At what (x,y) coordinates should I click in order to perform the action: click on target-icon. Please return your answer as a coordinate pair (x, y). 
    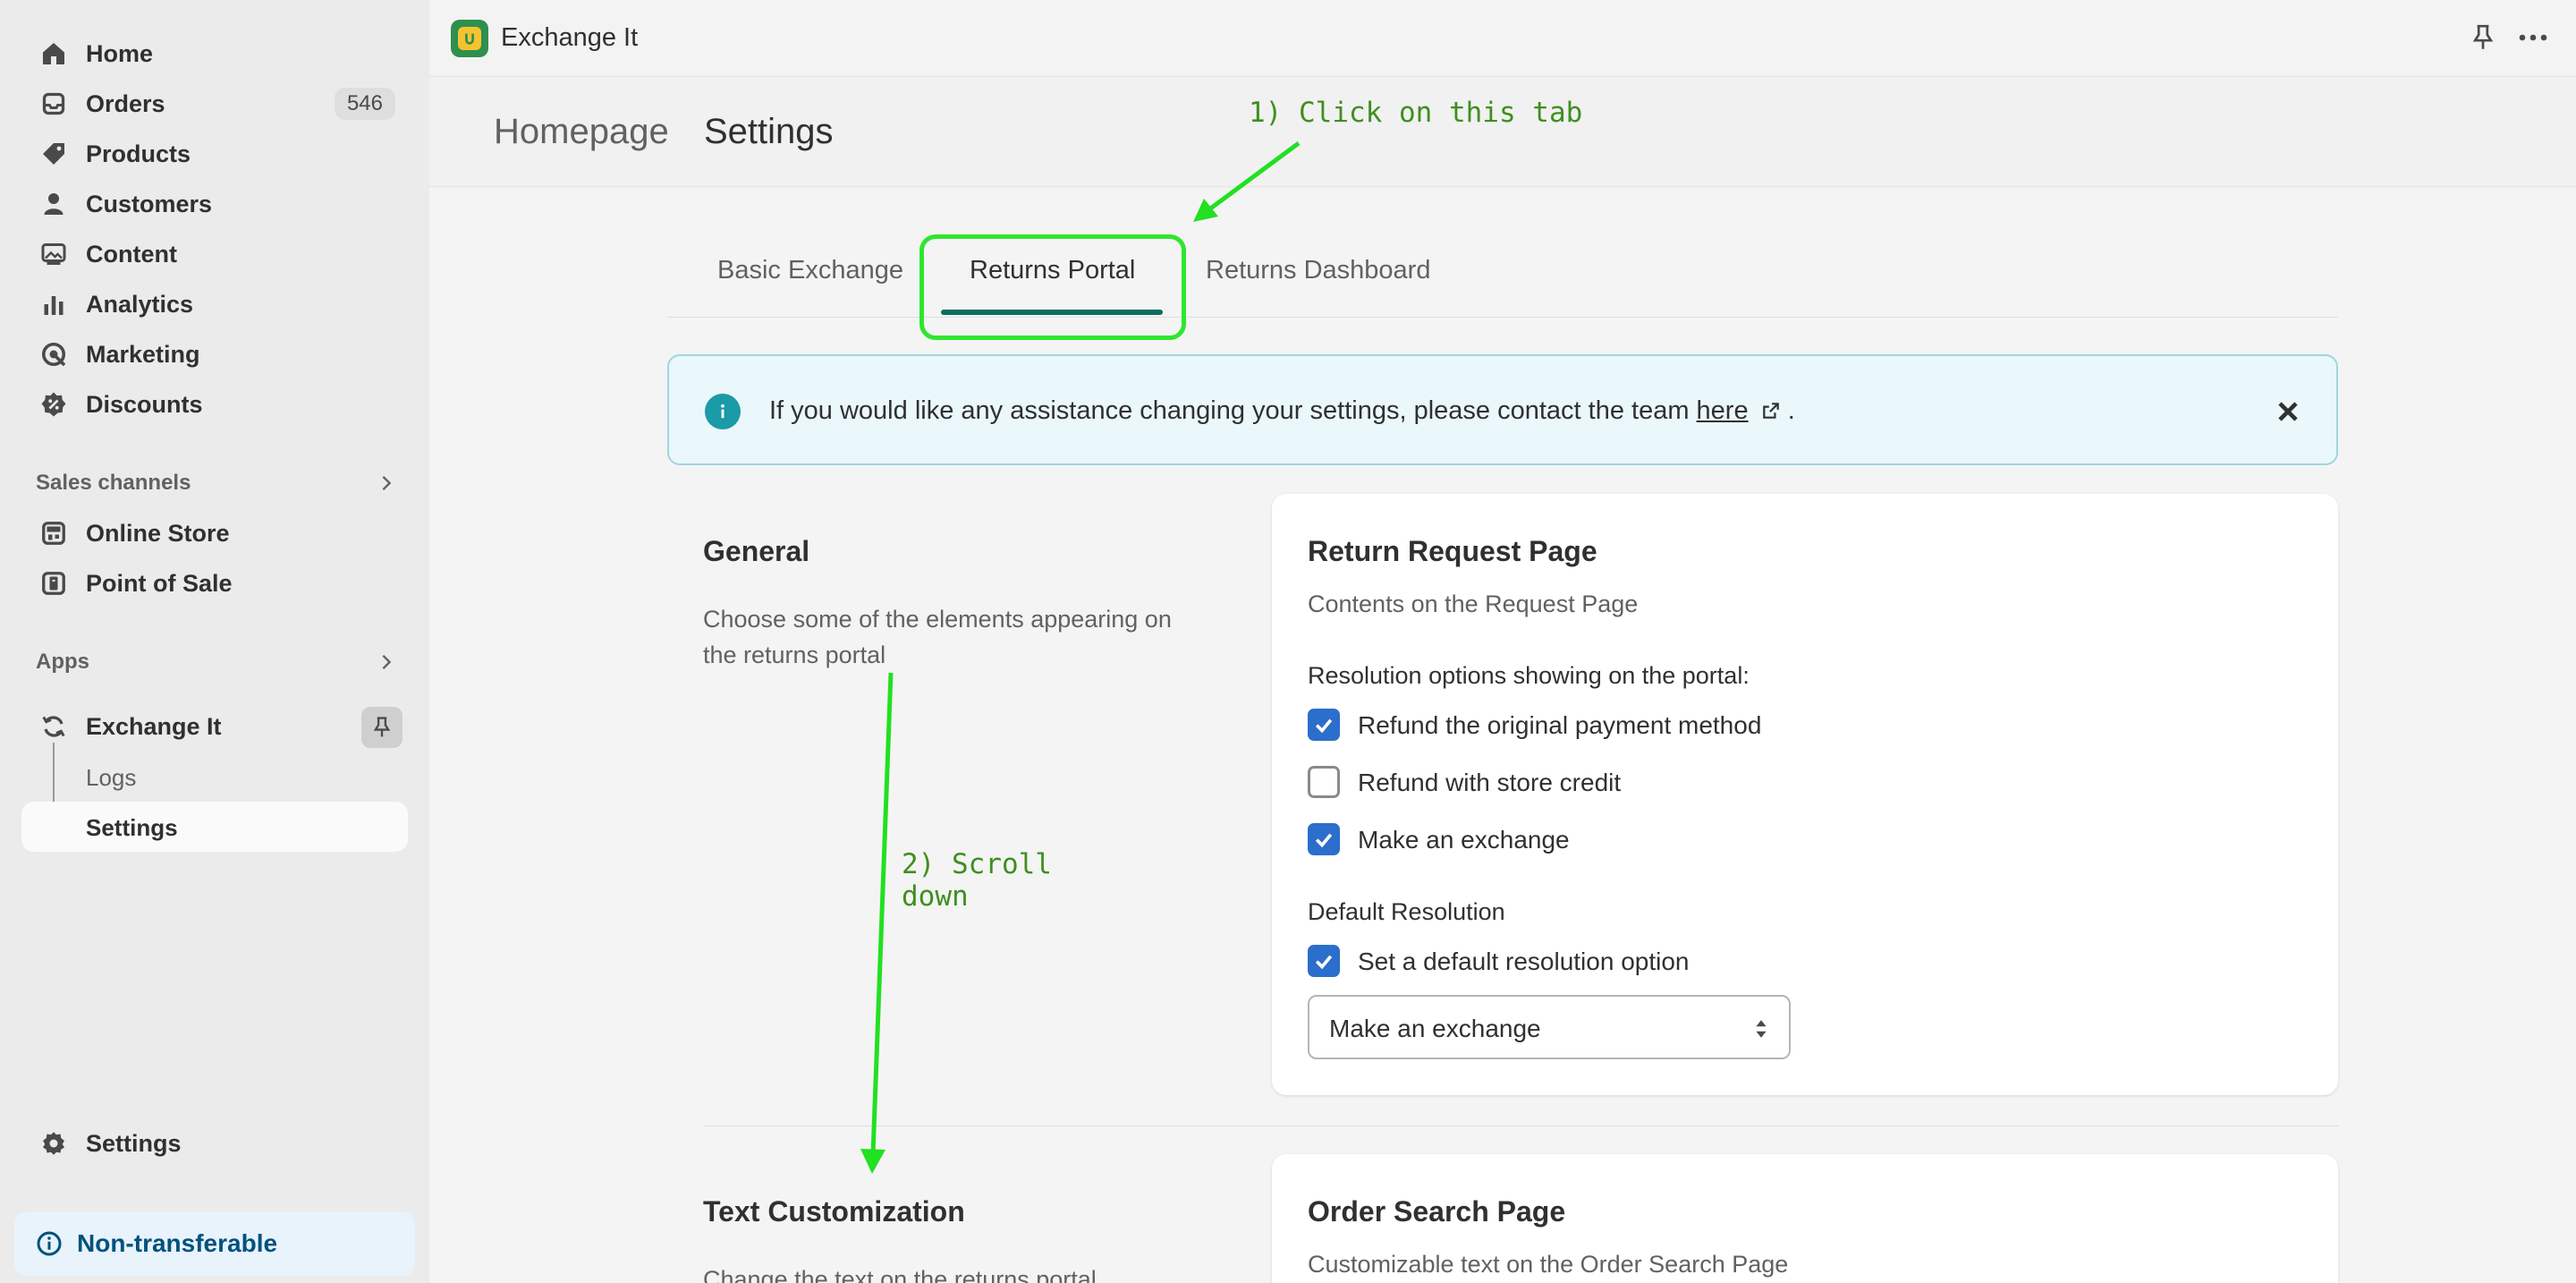
    Looking at the image, I should click on (54, 354).